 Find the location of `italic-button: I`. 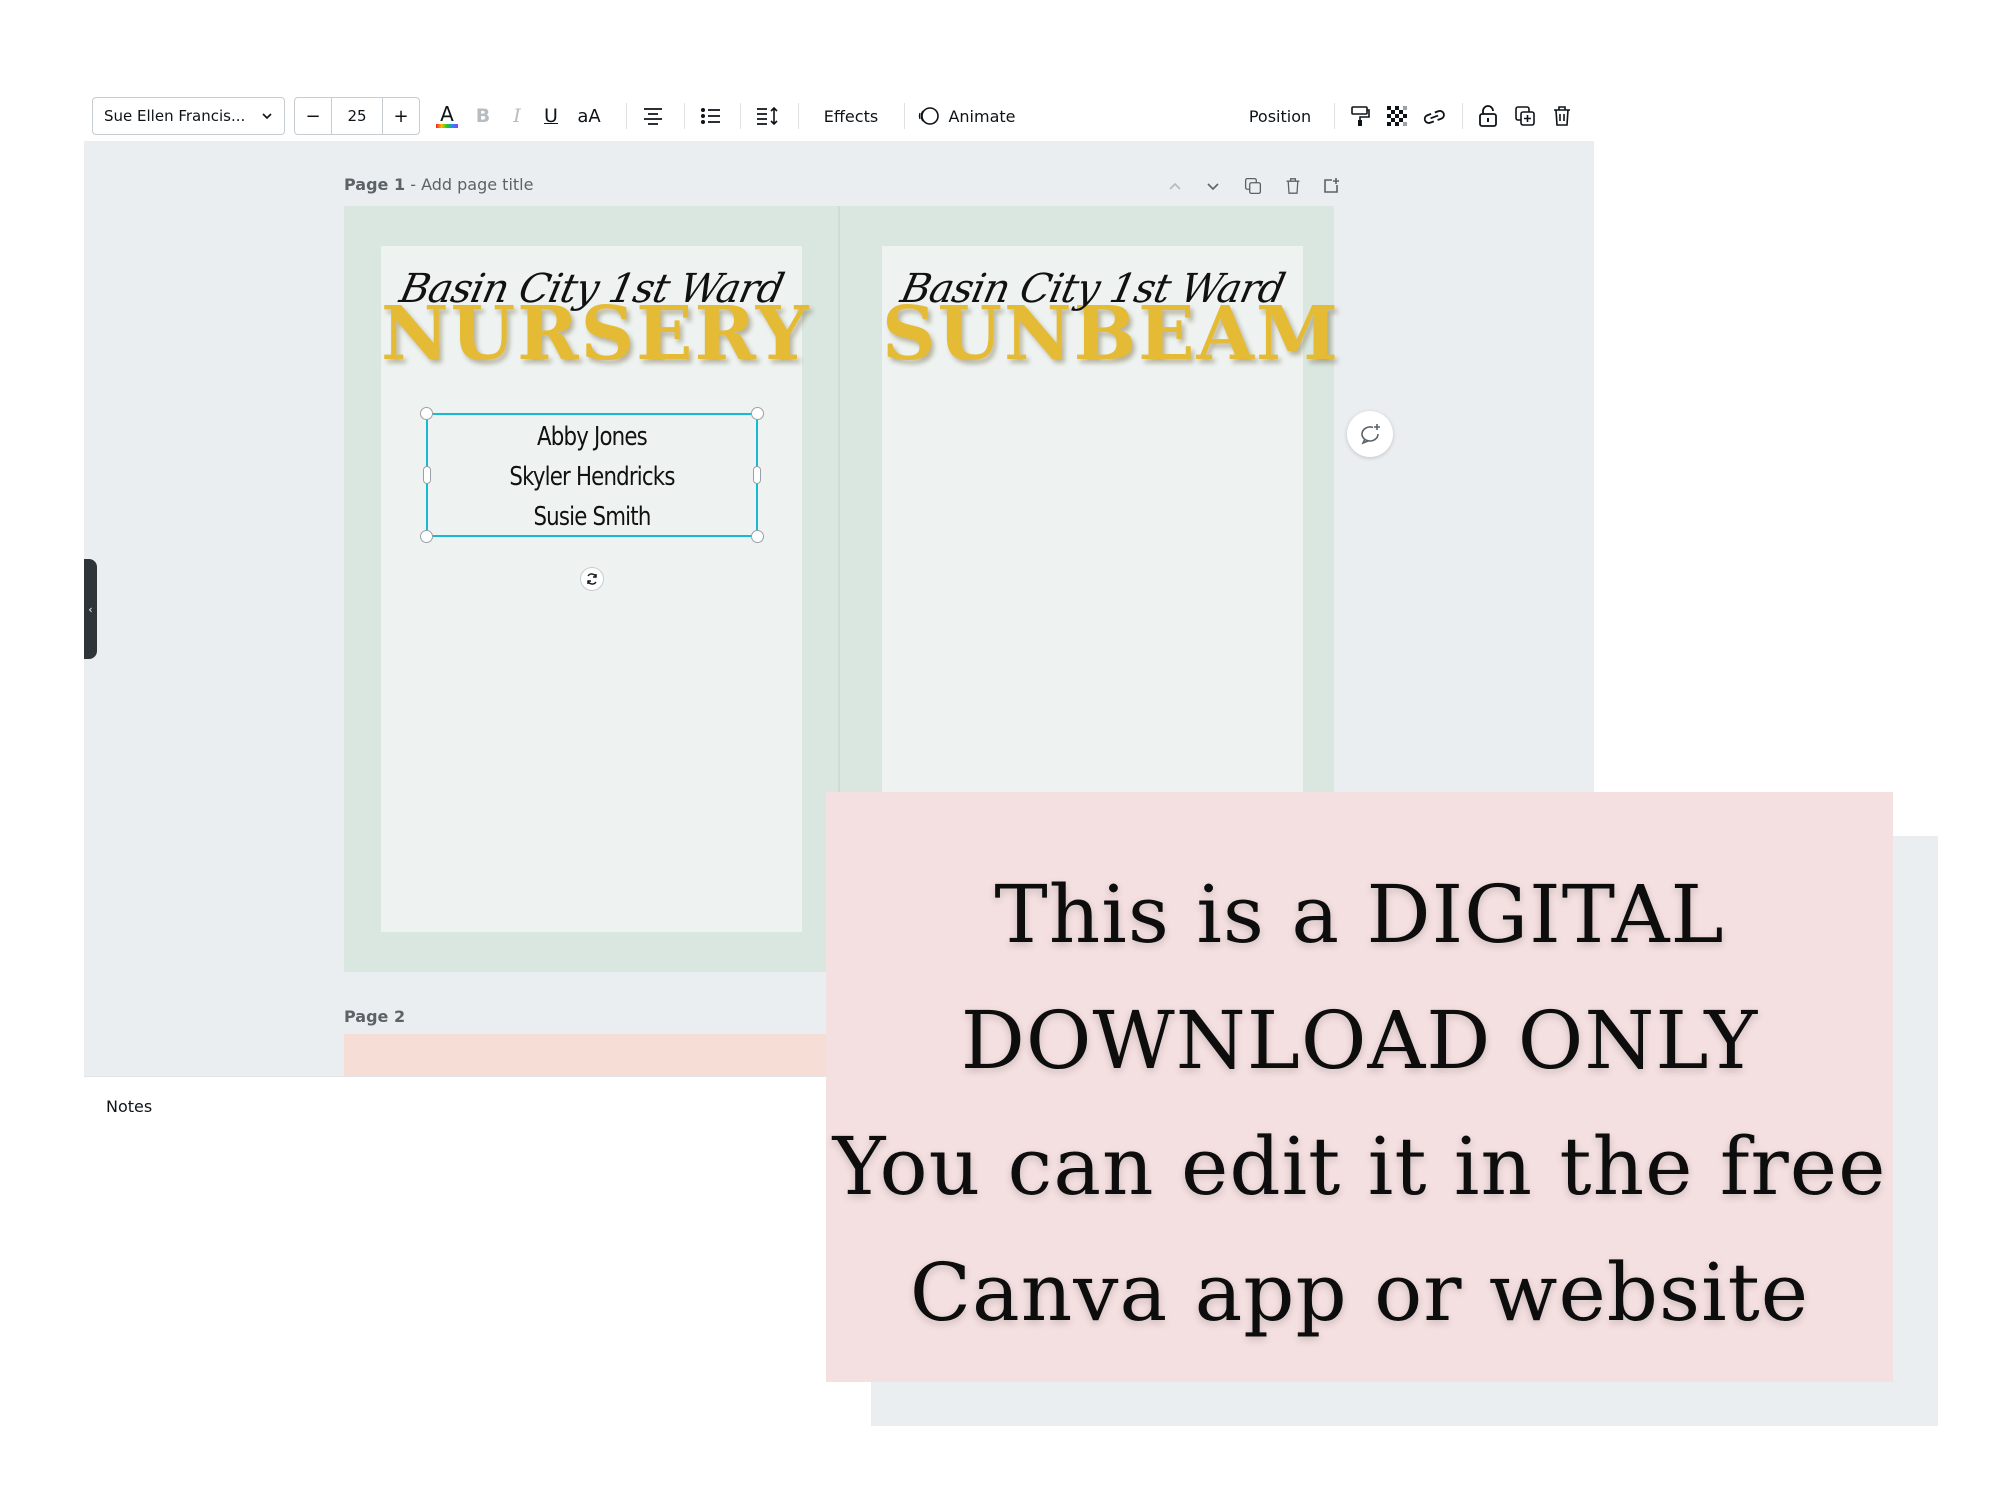

italic-button: I is located at coordinates (517, 116).